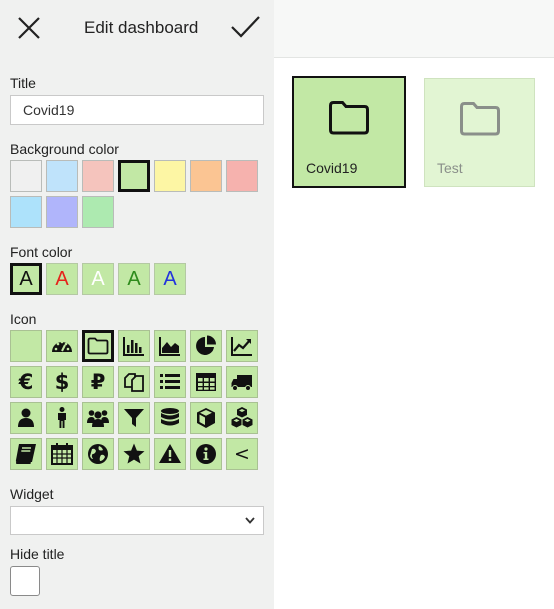 This screenshot has height=609, width=554. I want to click on warning-icon, so click(170, 453).